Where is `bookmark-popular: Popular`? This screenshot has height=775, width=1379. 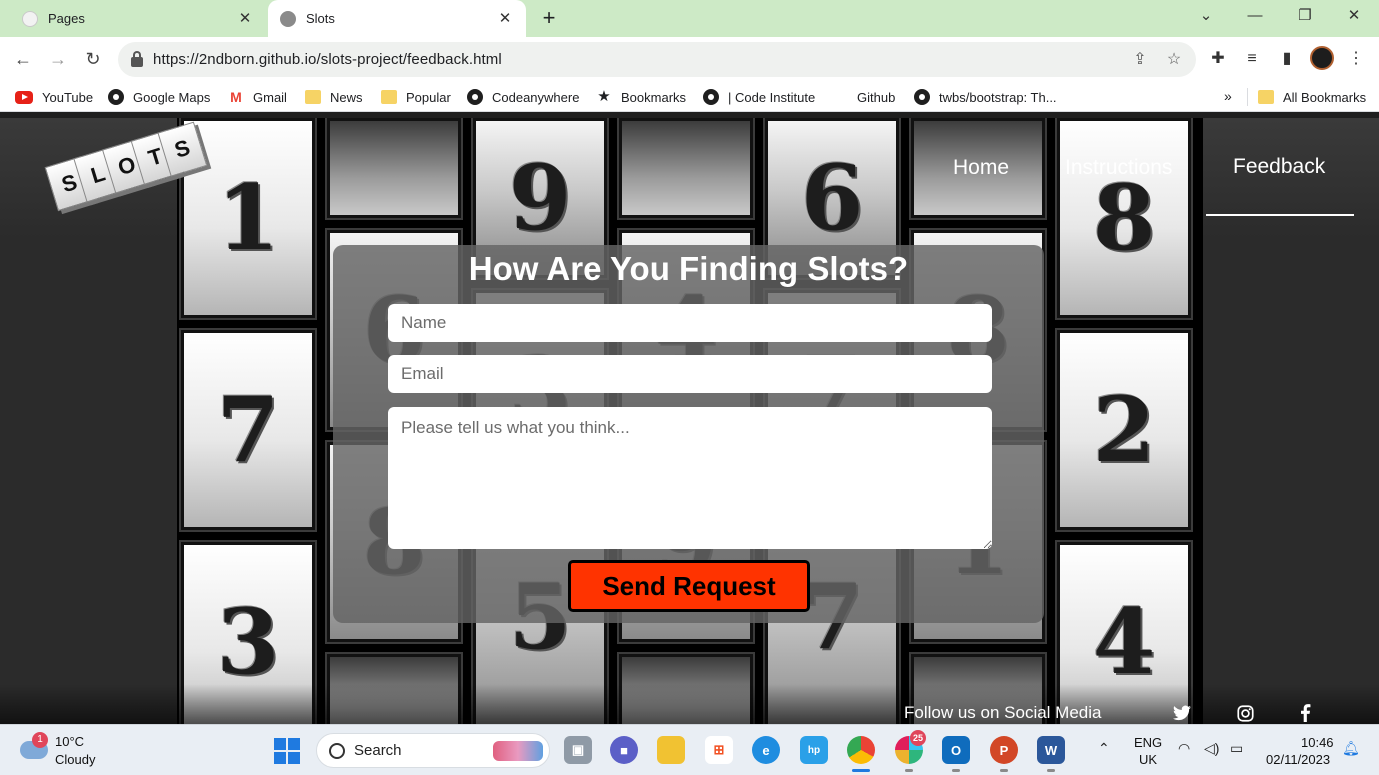 bookmark-popular: Popular is located at coordinates (416, 97).